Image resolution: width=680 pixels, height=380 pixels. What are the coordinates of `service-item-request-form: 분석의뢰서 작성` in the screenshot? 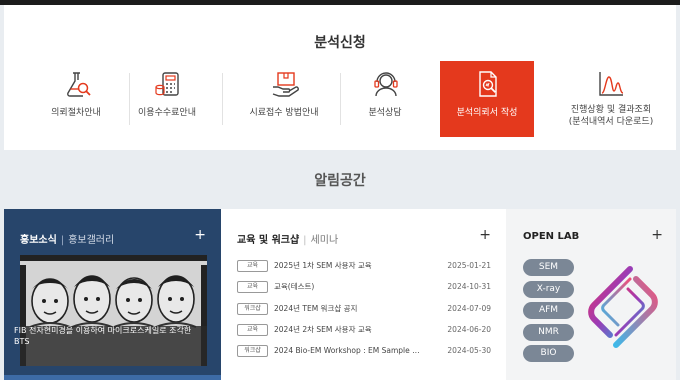 It's located at (487, 99).